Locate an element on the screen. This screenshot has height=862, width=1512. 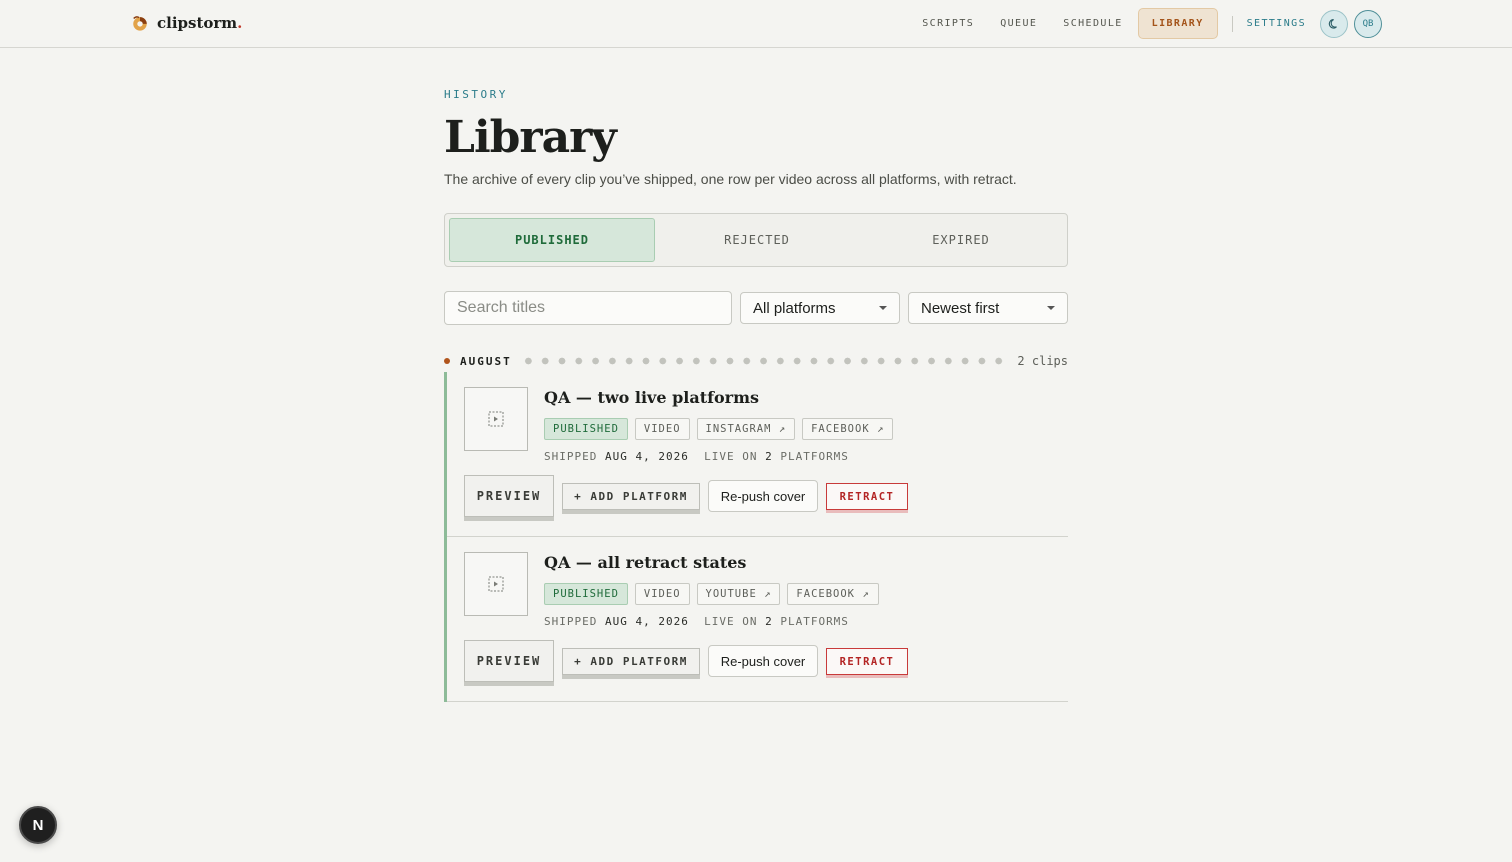
nav-schedule: SCHEDULE is located at coordinates (1092, 23).